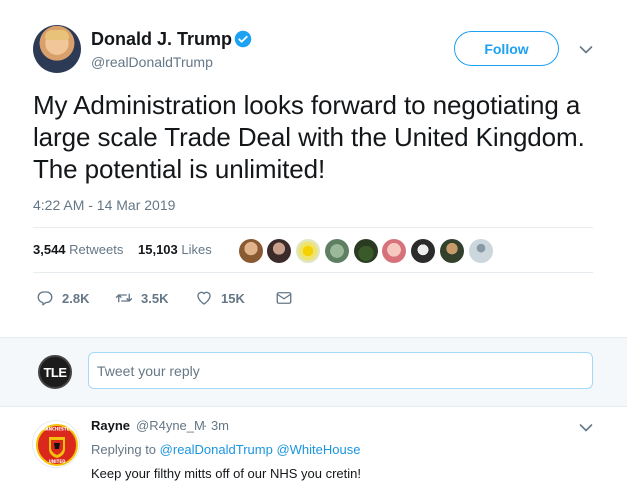  Describe the element at coordinates (506, 48) in the screenshot. I see `follow-button: Follow` at that location.